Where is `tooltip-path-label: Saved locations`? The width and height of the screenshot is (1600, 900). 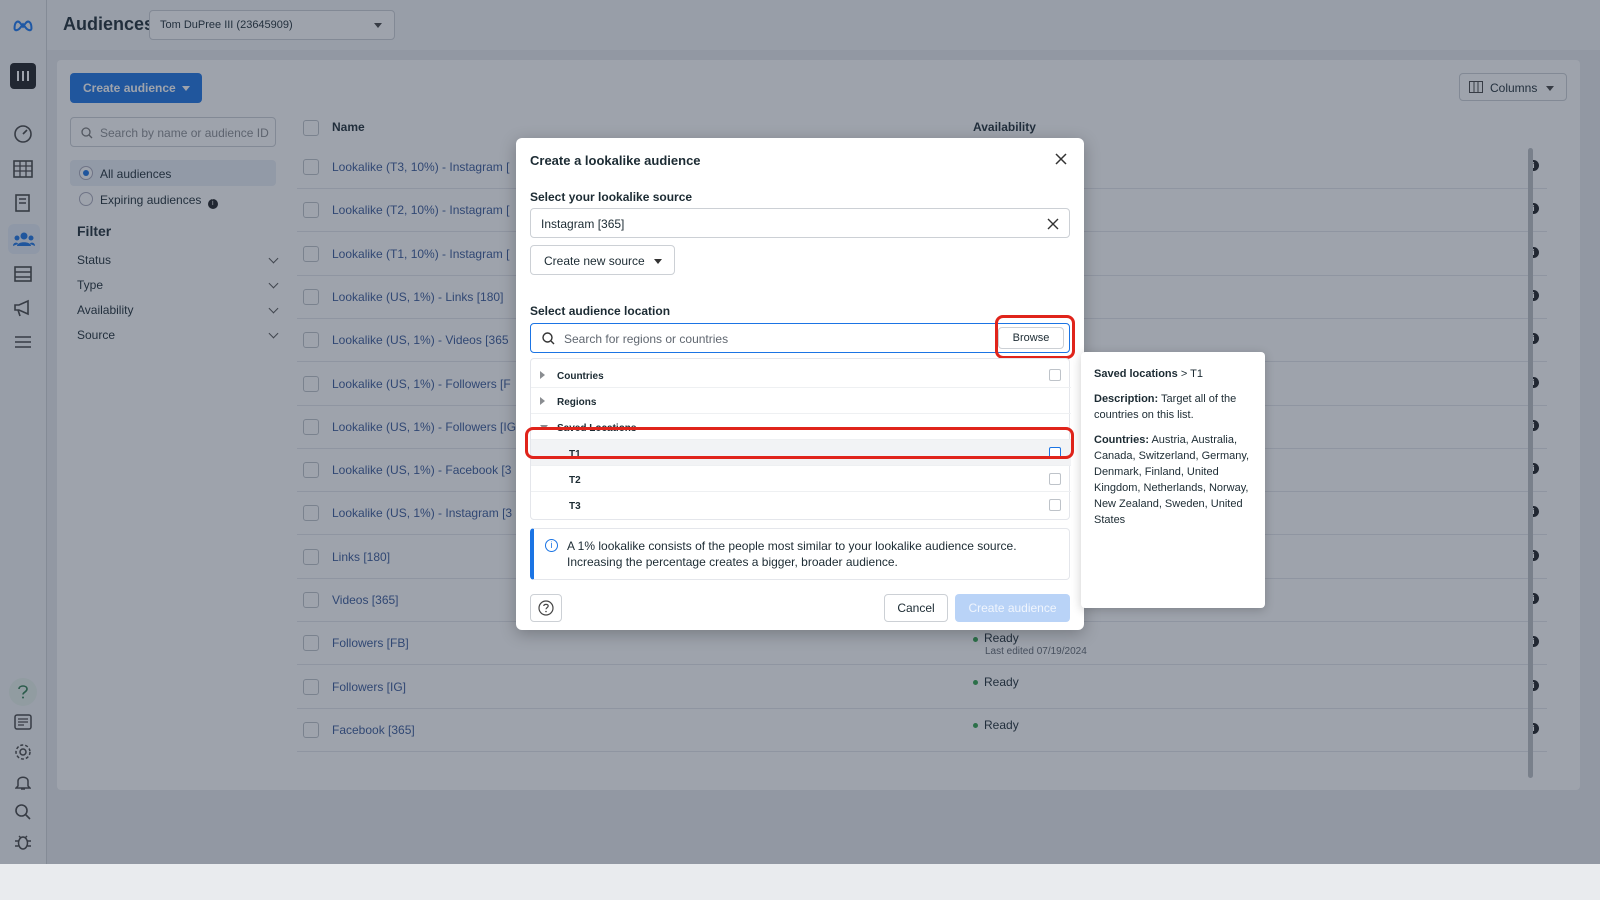
tooltip-path-label: Saved locations is located at coordinates (1136, 374).